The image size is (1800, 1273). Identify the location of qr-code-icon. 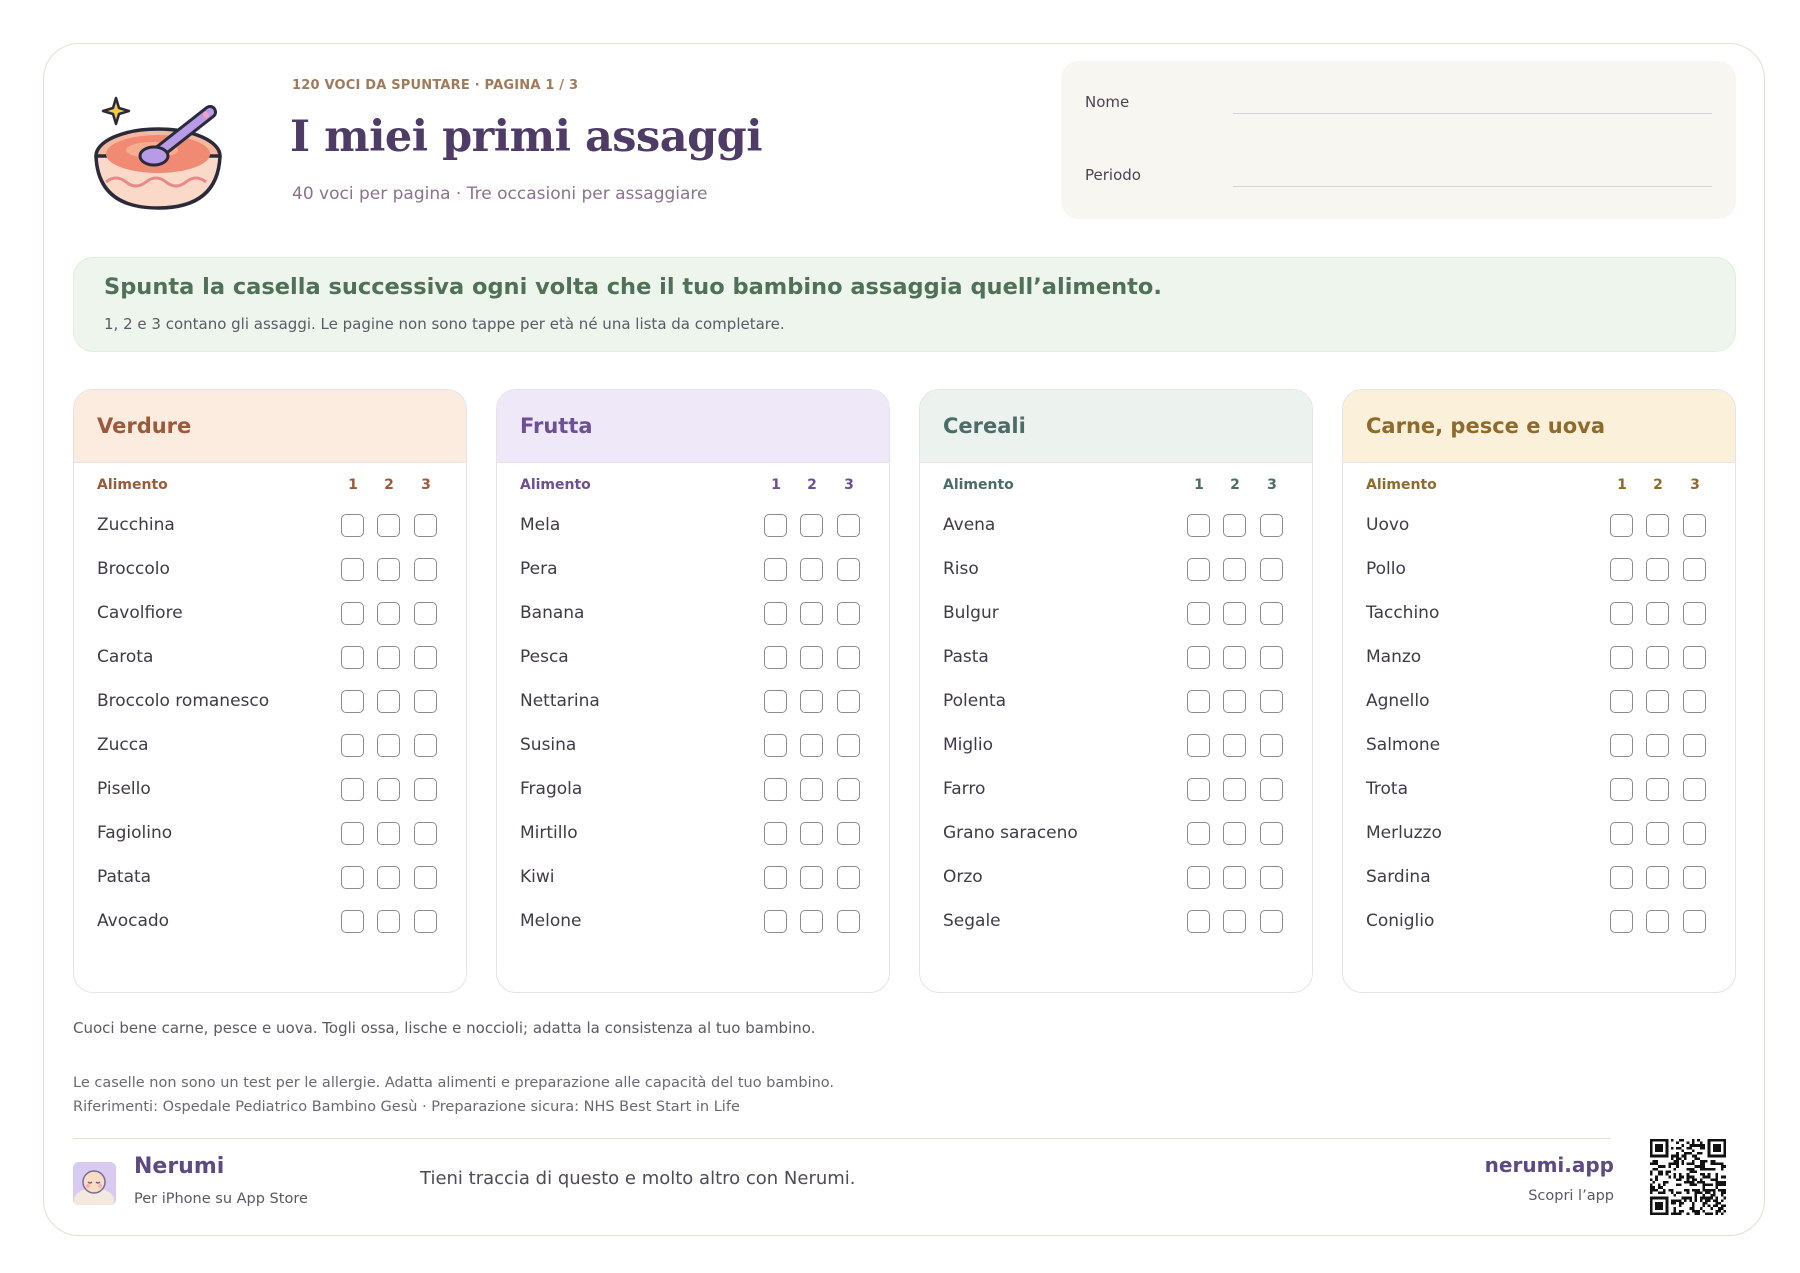
(1688, 1177).